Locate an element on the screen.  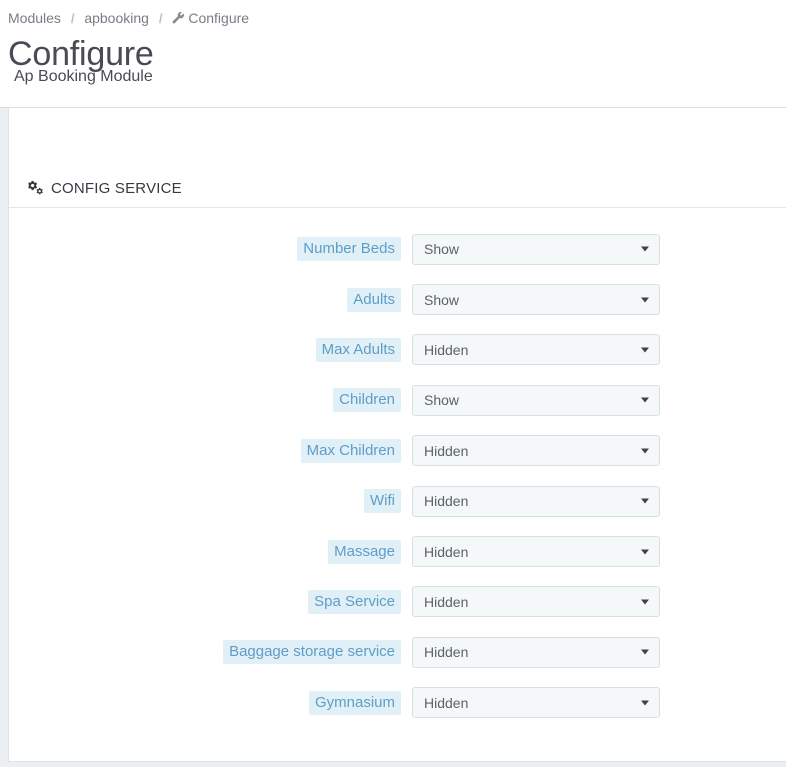
form-row: Massage Hidden is located at coordinates (397, 551).